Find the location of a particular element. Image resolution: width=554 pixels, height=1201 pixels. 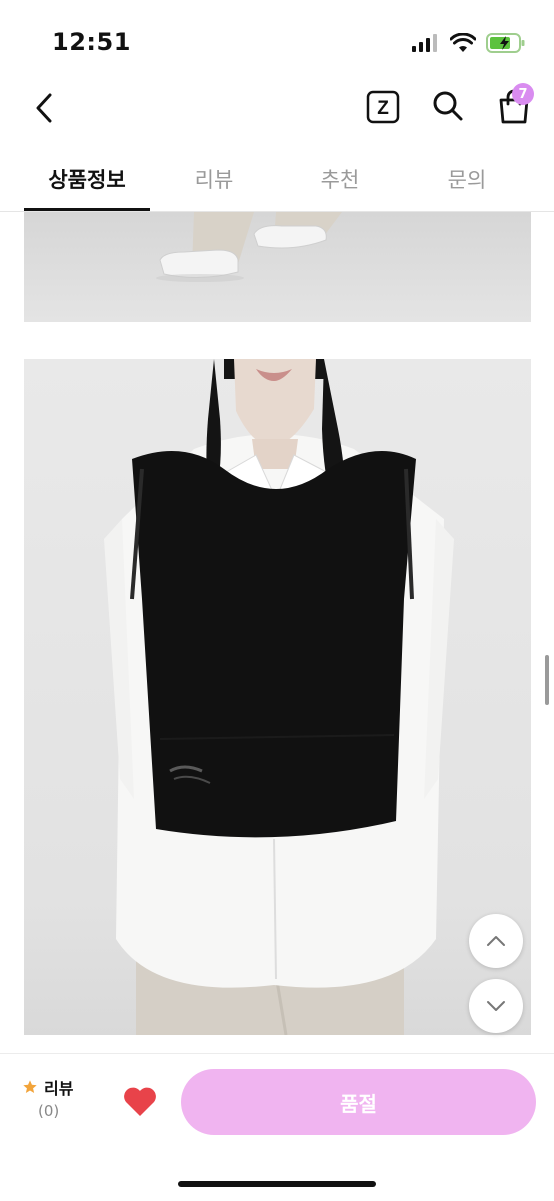

search-button is located at coordinates (448, 106).